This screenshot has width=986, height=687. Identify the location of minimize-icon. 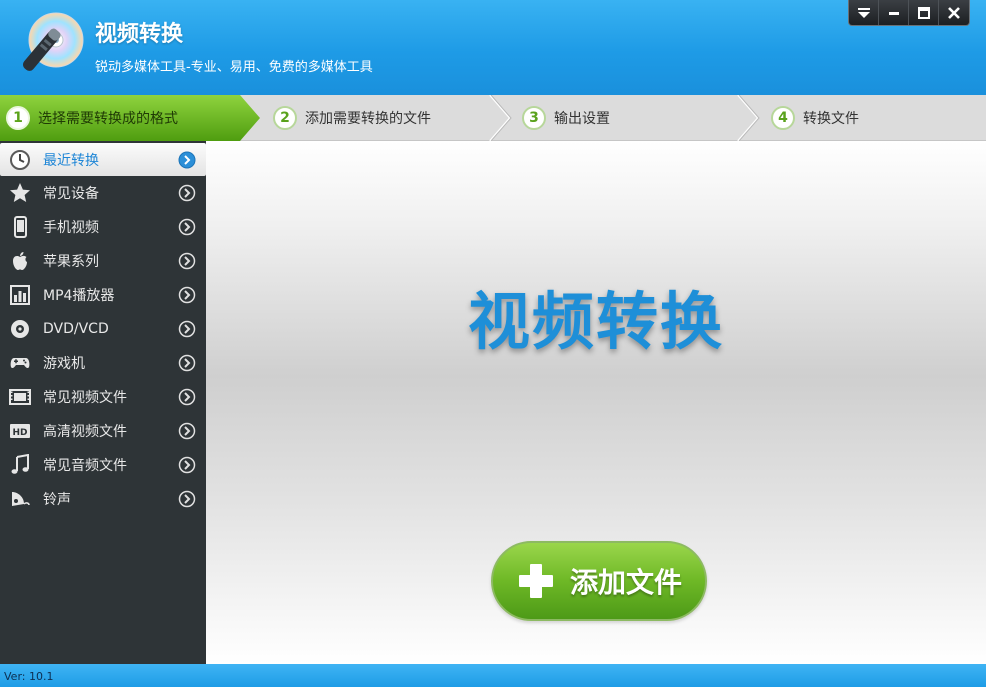
(893, 13).